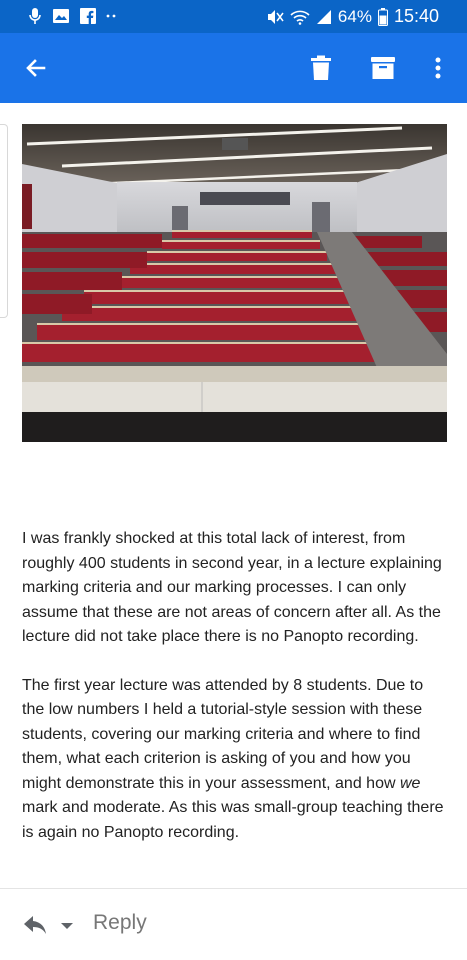  I want to click on reply-button: Reply, so click(120, 923).